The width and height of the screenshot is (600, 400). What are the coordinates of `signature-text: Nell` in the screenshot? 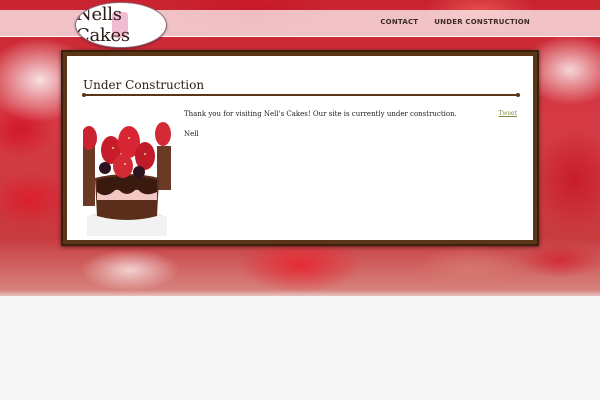 It's located at (191, 134).